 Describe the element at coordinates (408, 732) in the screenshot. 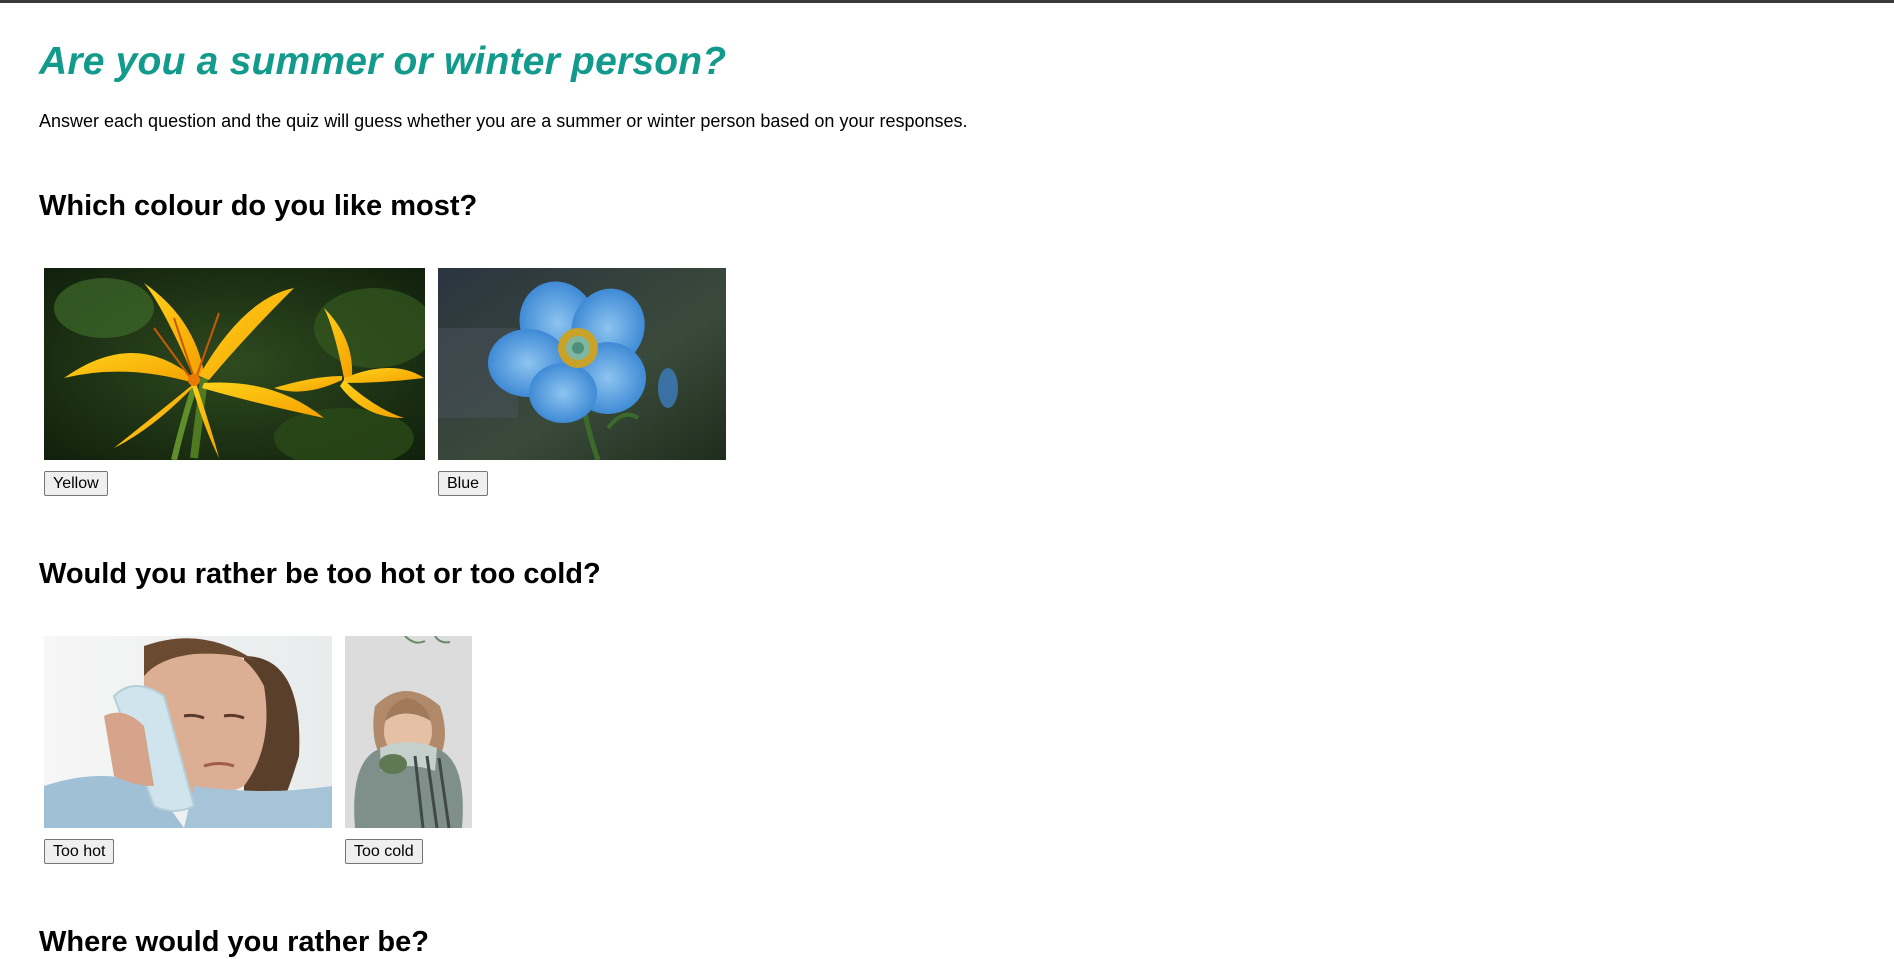

I see `woman-in-blanket-photo` at that location.